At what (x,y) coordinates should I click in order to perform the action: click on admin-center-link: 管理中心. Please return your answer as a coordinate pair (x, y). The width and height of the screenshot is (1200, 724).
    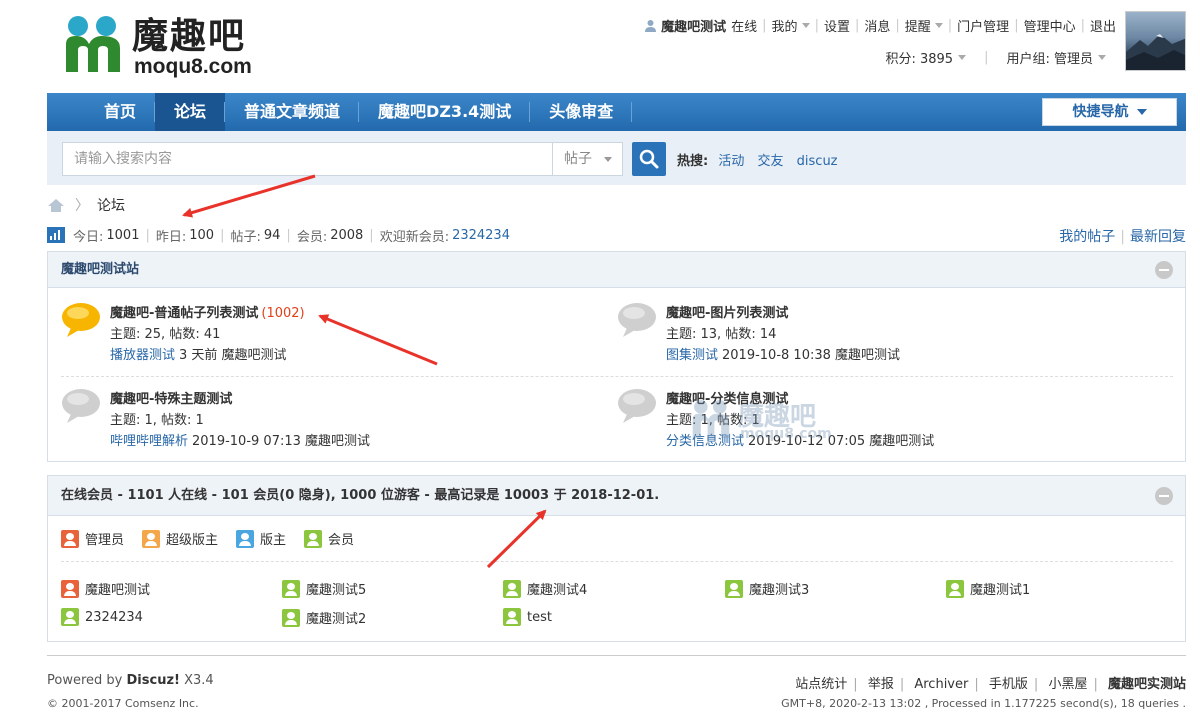
    Looking at the image, I should click on (1050, 25).